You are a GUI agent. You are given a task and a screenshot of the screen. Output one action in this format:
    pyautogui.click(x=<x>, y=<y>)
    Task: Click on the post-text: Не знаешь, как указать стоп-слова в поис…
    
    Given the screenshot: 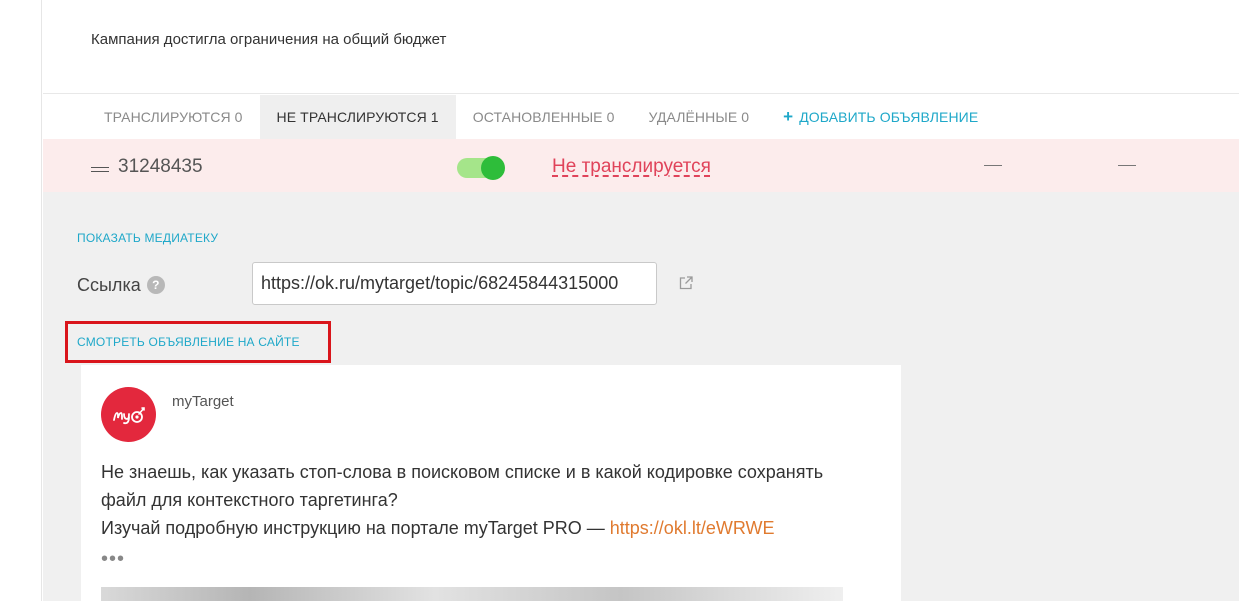 What is the action you would take?
    pyautogui.click(x=496, y=500)
    